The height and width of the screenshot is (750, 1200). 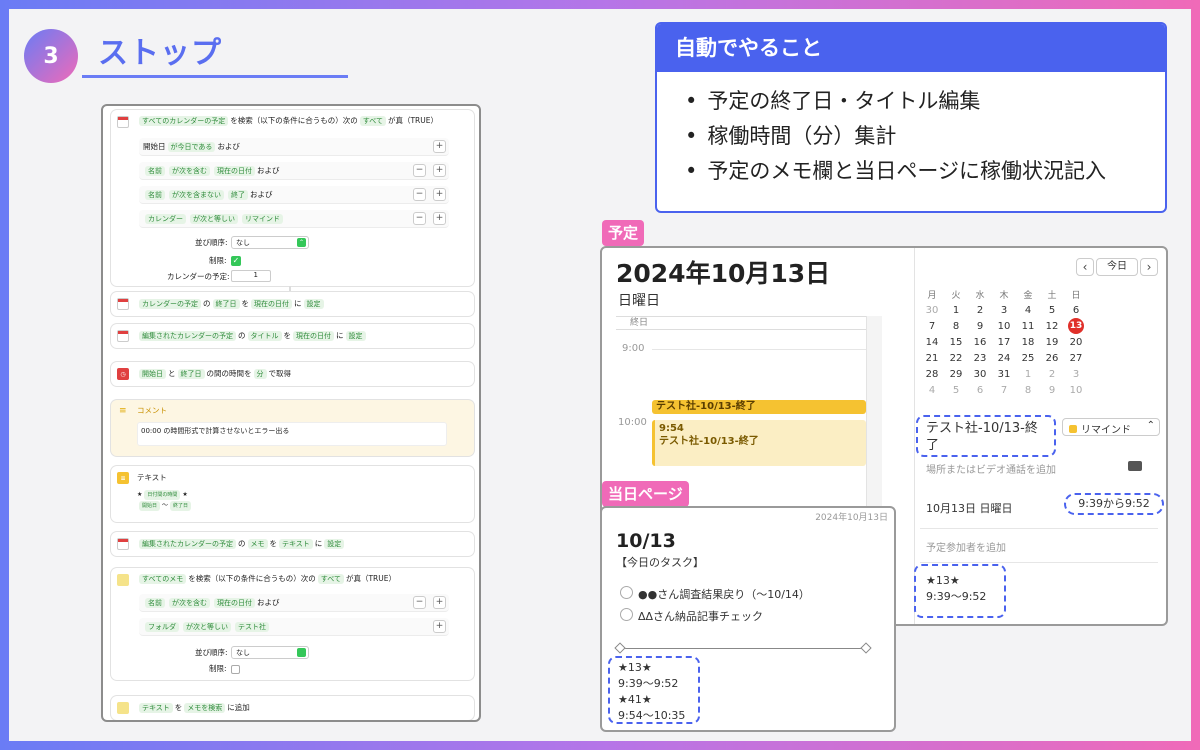 What do you see at coordinates (1004, 326) in the screenshot?
I see `day-cell: 10` at bounding box center [1004, 326].